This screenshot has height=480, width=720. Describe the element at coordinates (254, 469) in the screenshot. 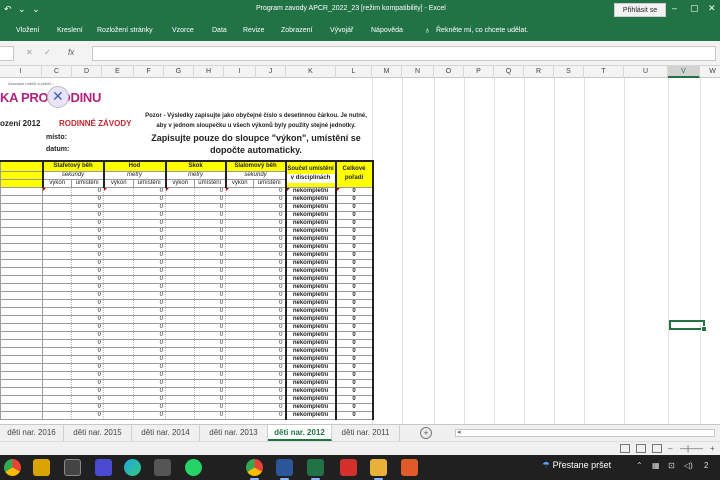

I see `chrome-running-icon` at that location.